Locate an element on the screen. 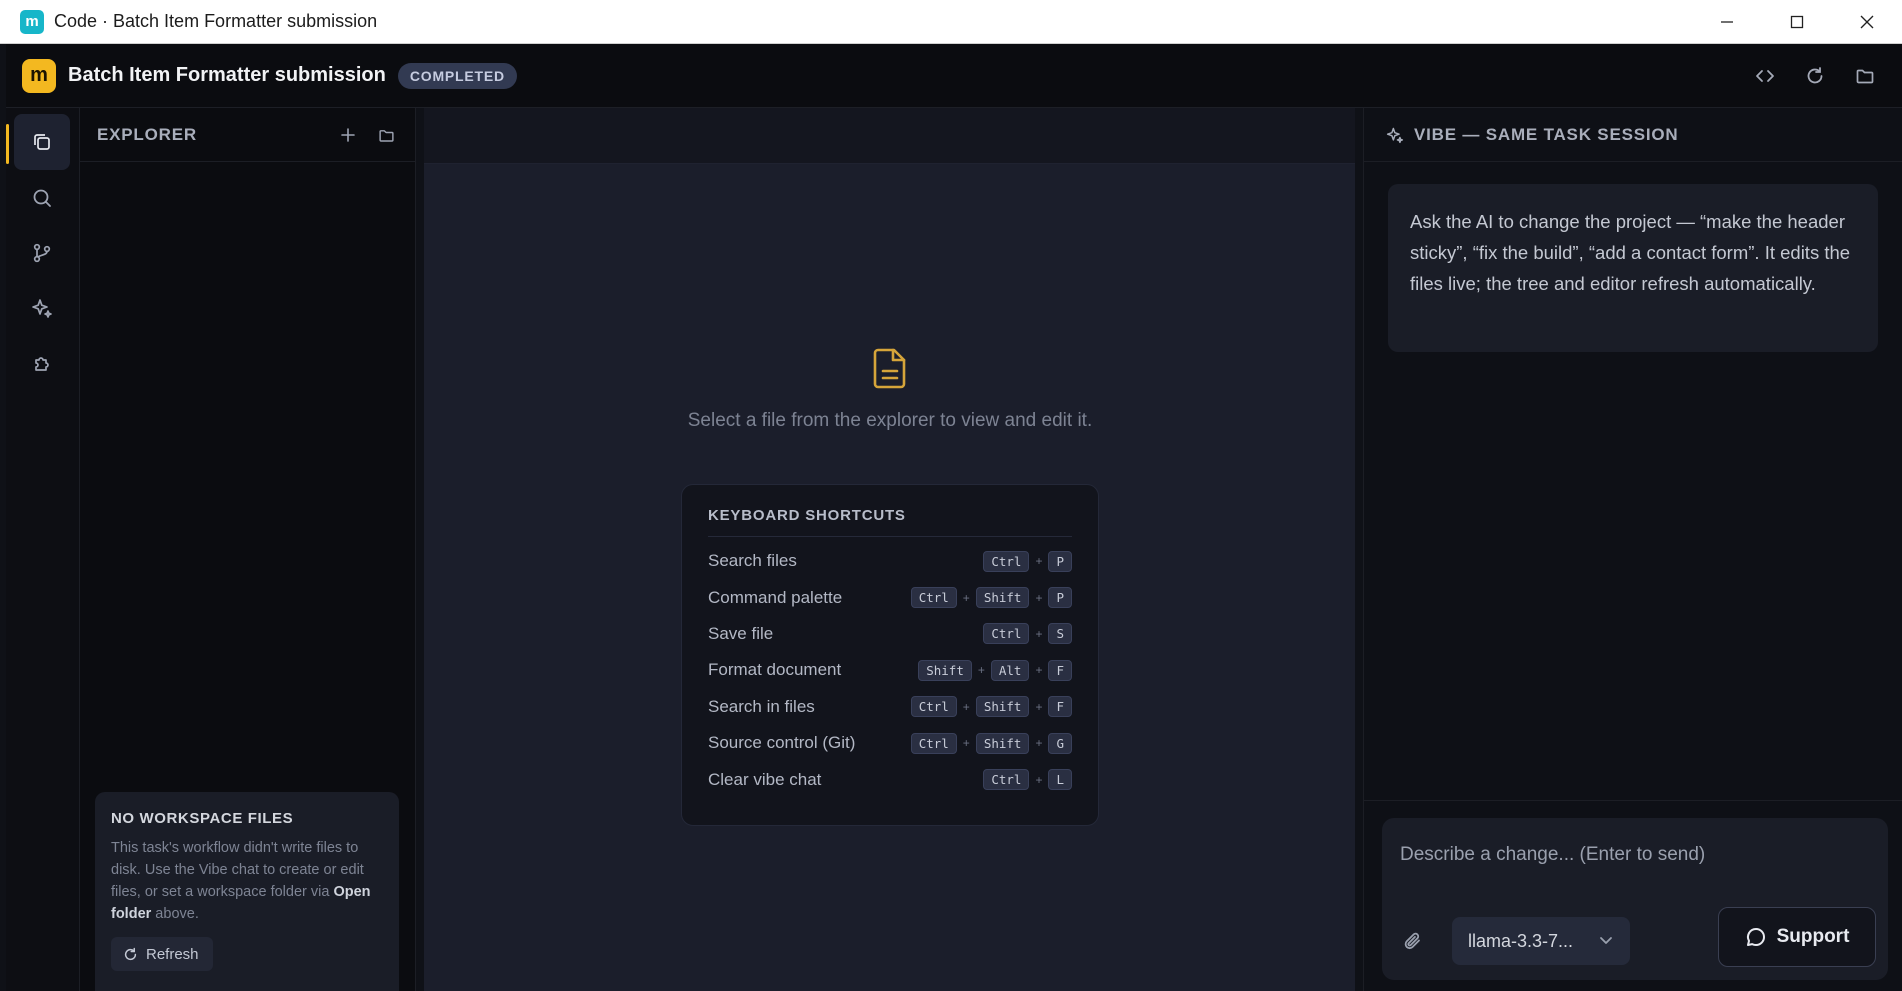 Image resolution: width=1902 pixels, height=991 pixels. shortcut-keys: Ctrl + P is located at coordinates (1027, 561).